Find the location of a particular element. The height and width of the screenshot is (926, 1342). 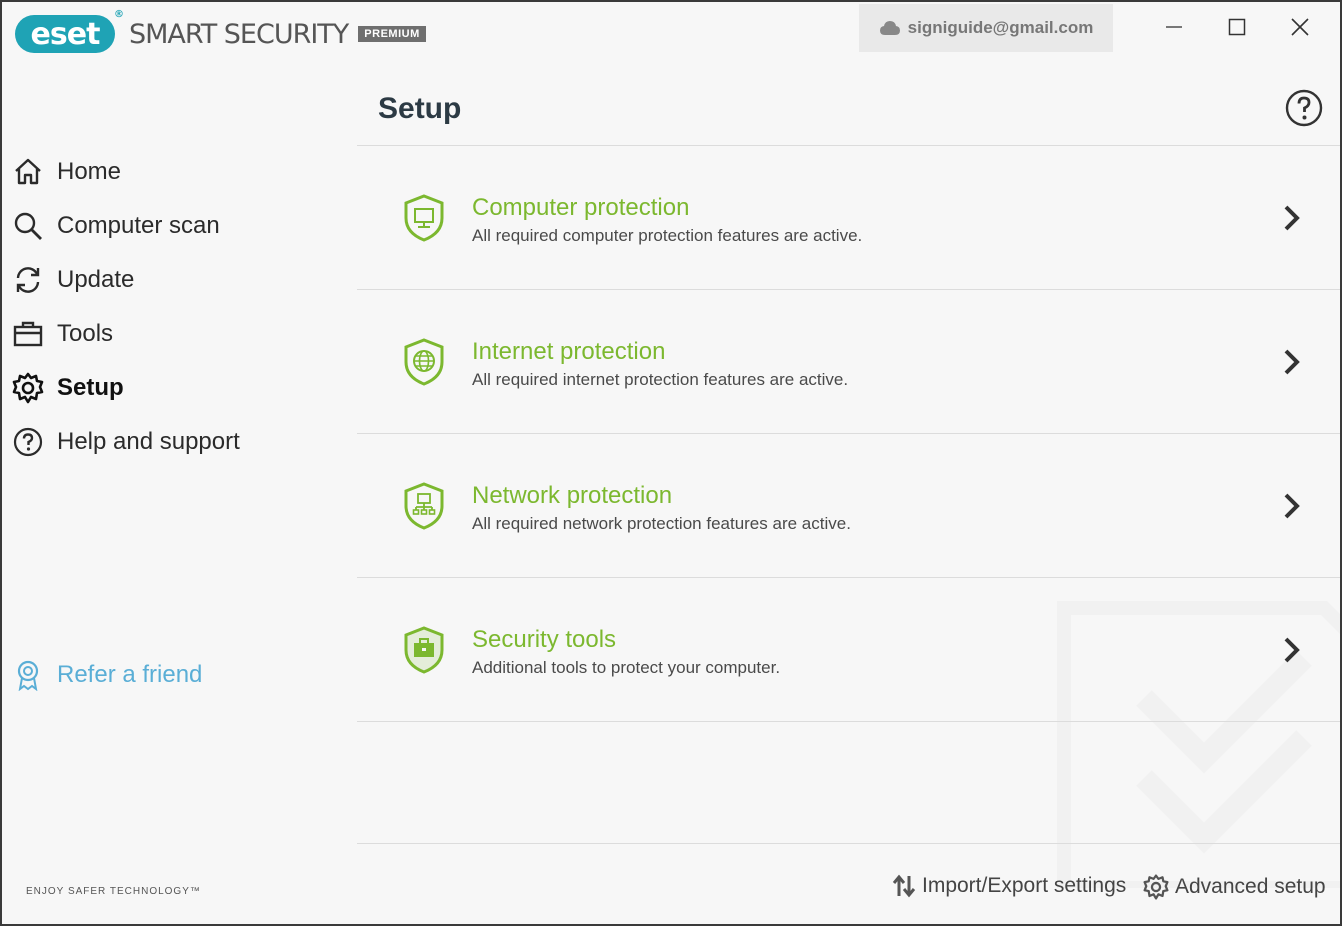

sidebar-item-update: Update is located at coordinates (73, 280).